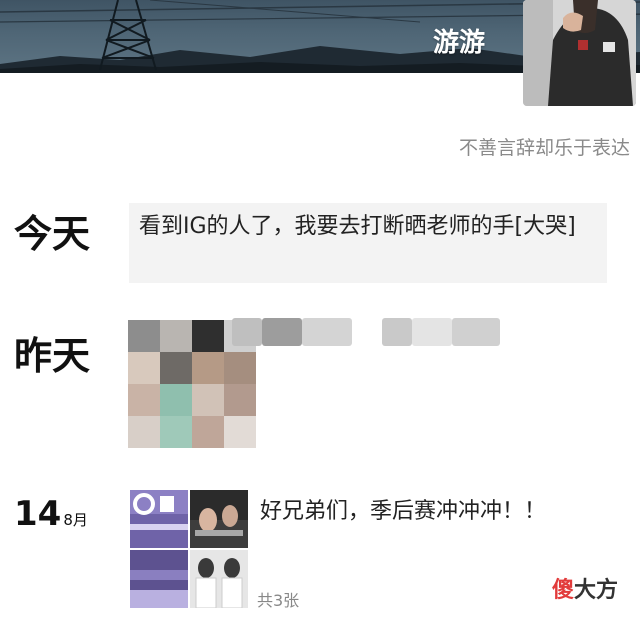 The height and width of the screenshot is (625, 640). What do you see at coordinates (368, 243) in the screenshot?
I see `post-text-today: 看到IG的人了，我要去打断晒老师的手[大哭]` at bounding box center [368, 243].